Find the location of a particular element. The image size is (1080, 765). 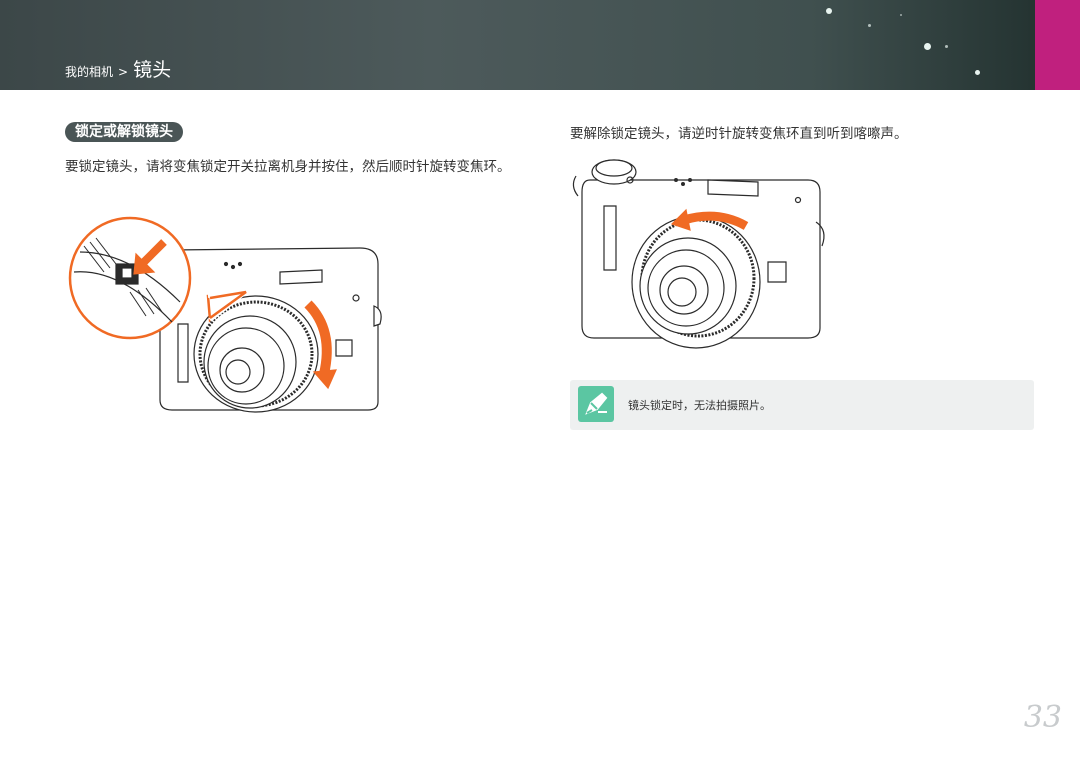

pencil-note-icon is located at coordinates (596, 404).